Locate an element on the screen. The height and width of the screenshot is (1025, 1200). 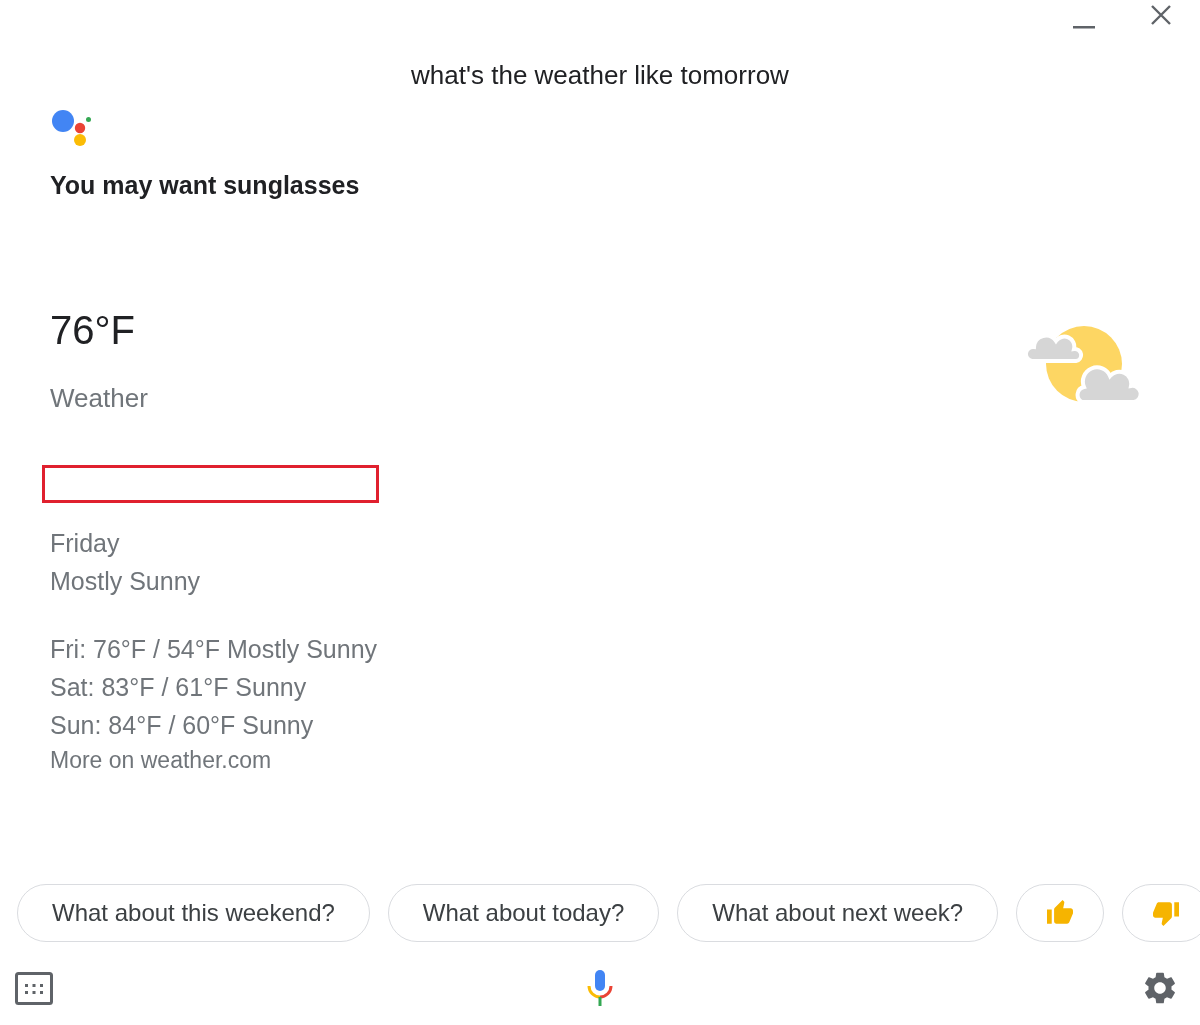
close-button is located at coordinates (1161, 15).